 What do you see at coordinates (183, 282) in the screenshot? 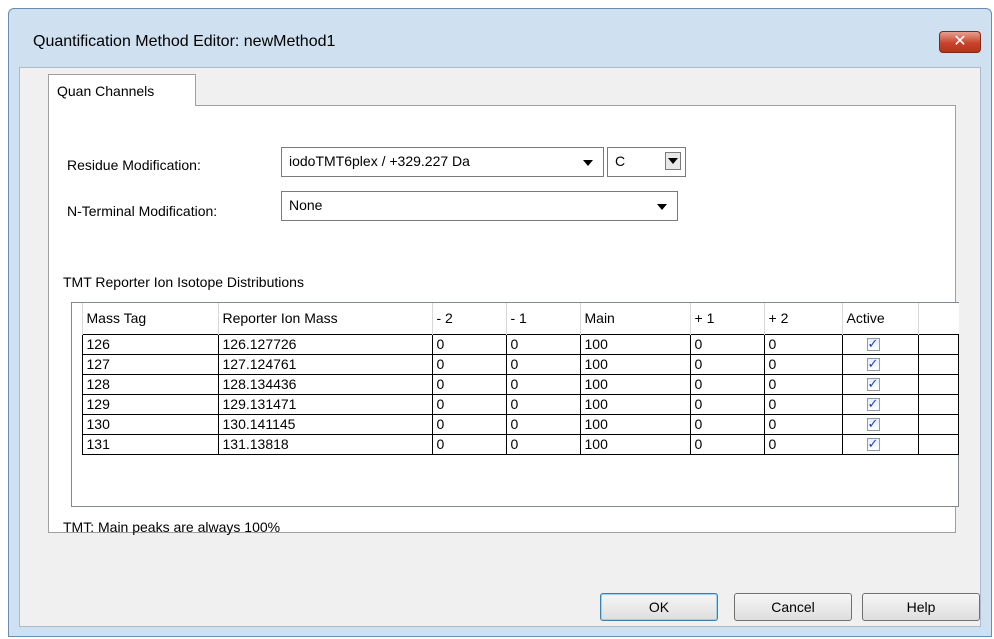
I see `isotope-distributions-label: TMT Reporter Ion Isotope Distributions` at bounding box center [183, 282].